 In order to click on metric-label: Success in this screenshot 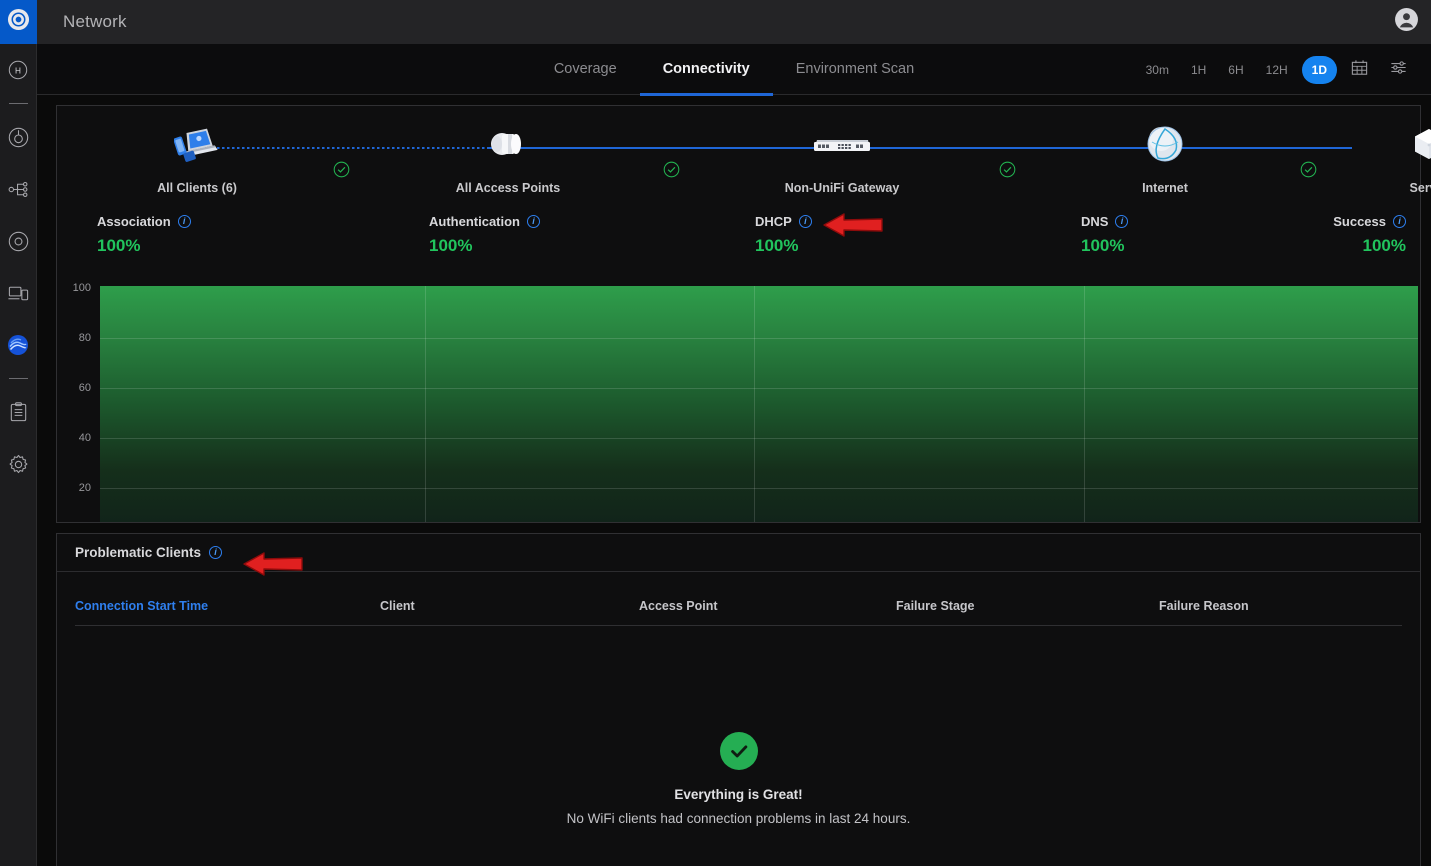, I will do `click(1359, 221)`.